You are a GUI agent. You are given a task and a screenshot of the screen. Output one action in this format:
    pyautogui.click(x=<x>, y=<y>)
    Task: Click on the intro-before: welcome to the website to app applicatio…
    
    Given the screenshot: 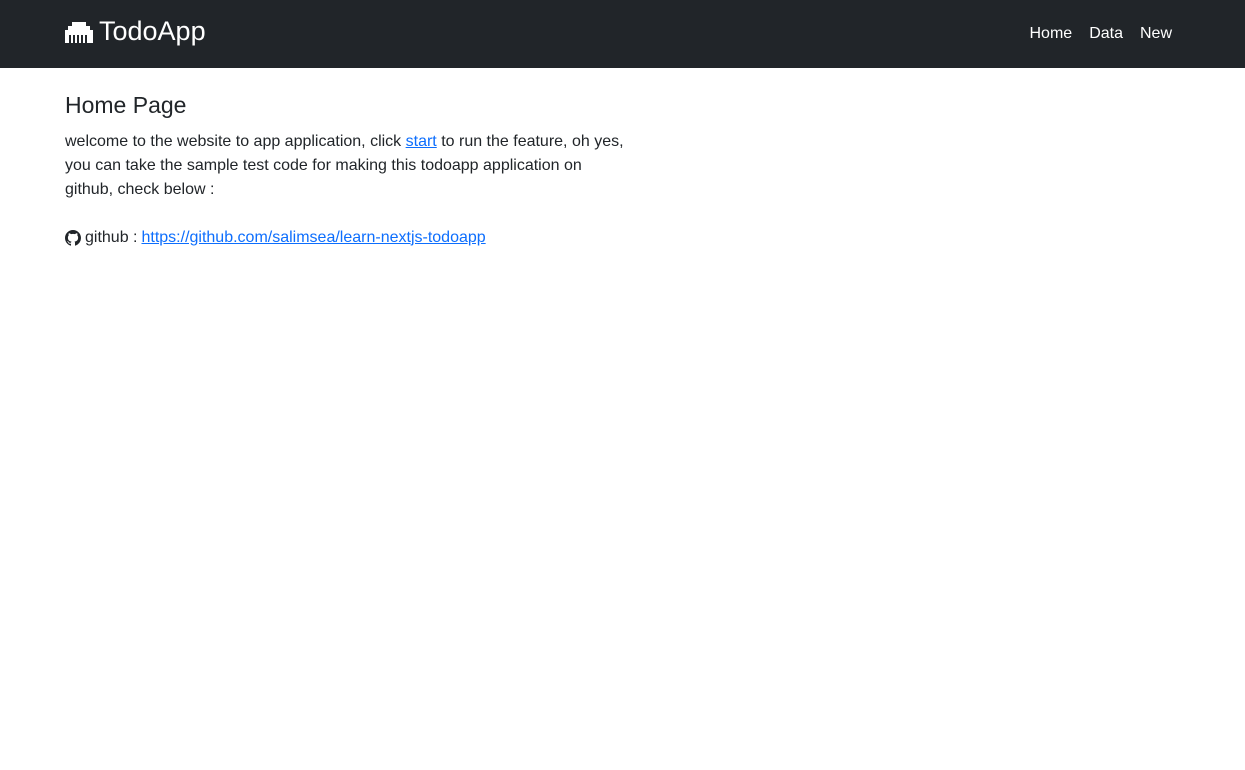 What is the action you would take?
    pyautogui.click(x=235, y=141)
    